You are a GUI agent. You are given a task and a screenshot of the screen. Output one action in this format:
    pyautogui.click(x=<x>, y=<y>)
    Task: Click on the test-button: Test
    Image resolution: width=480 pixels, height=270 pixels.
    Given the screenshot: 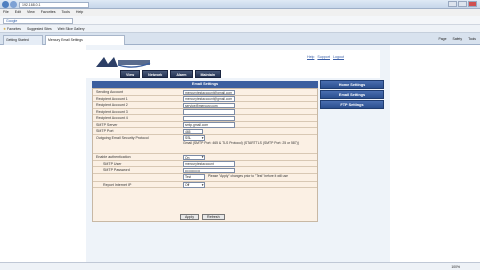 What is the action you would take?
    pyautogui.click(x=194, y=177)
    